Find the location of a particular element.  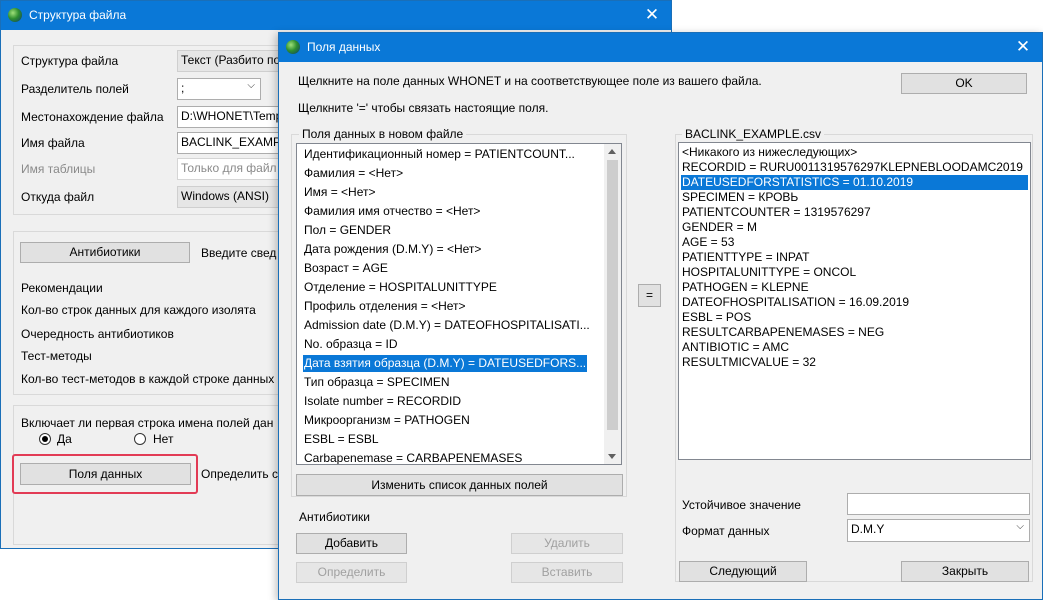

test-methods-item: Тест-методы is located at coordinates (56, 356).